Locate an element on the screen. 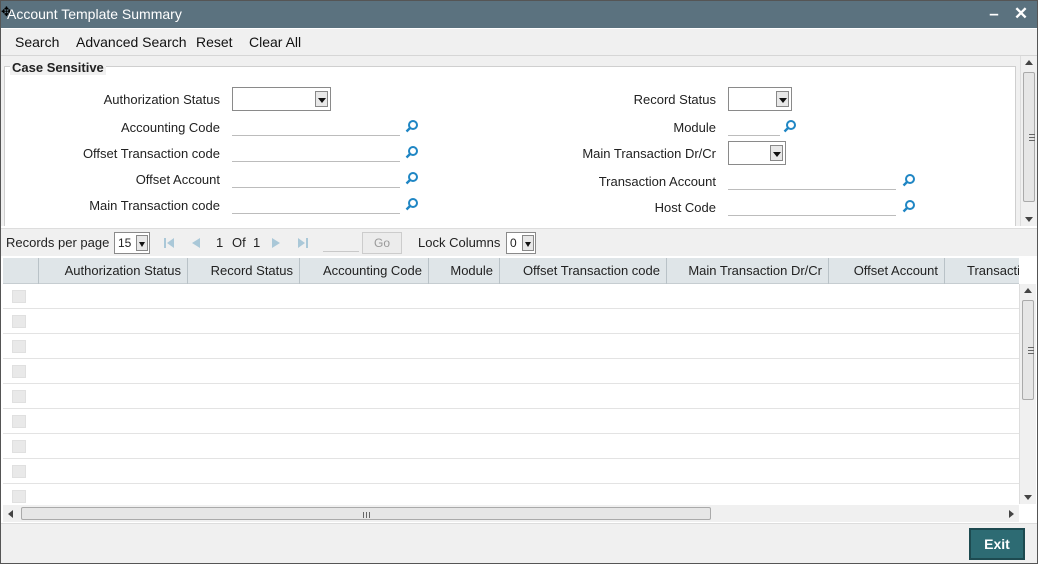 The width and height of the screenshot is (1038, 564). current-page: 1 is located at coordinates (220, 242).